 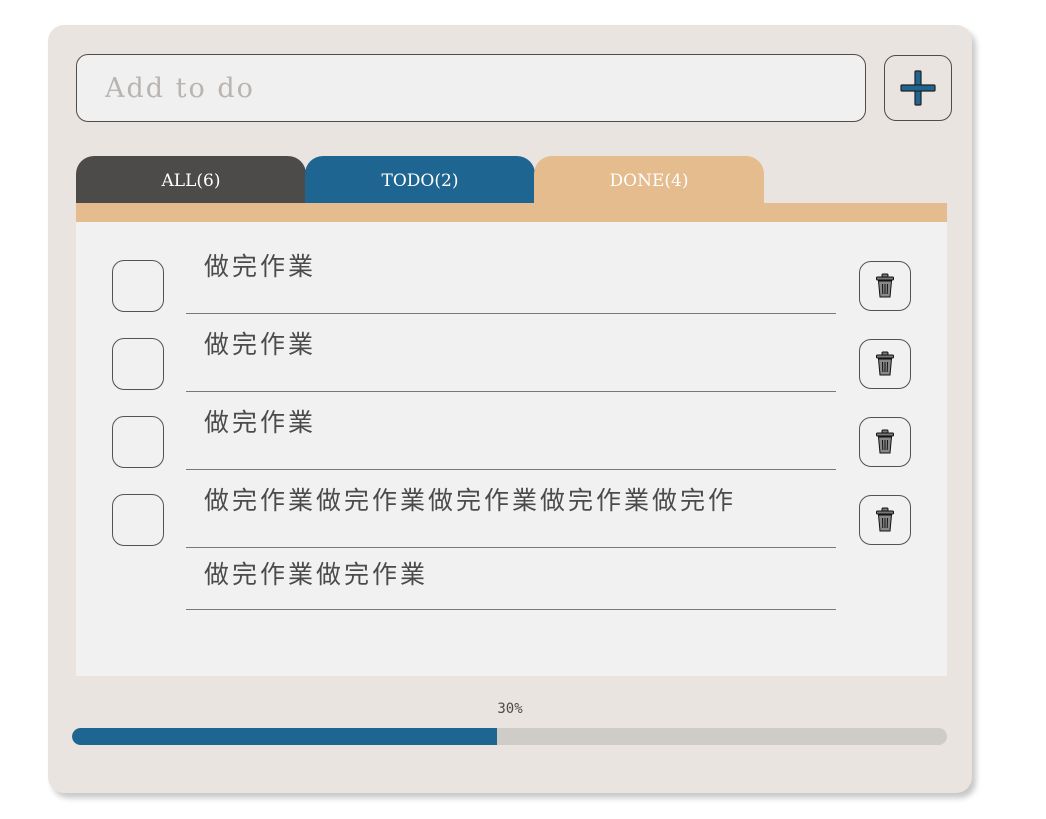 I want to click on progress-fill, so click(x=285, y=736).